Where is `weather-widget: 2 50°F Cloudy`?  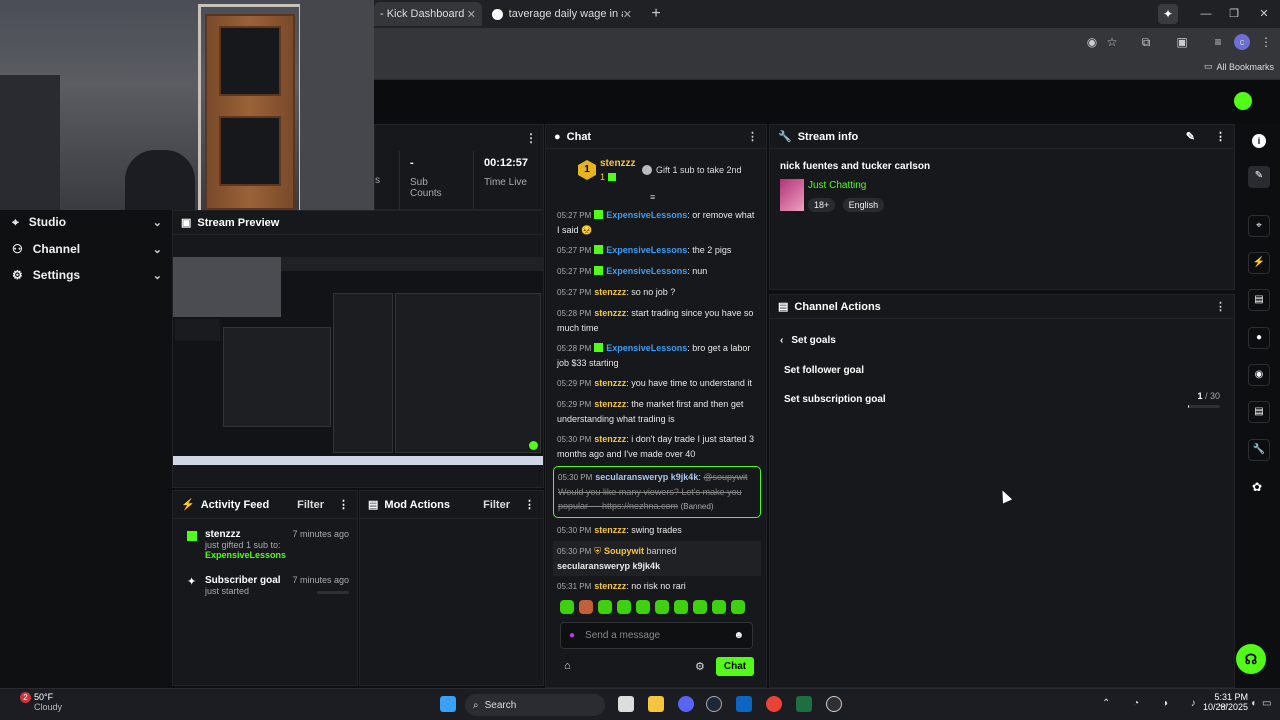
weather-widget: 2 50°F Cloudy is located at coordinates (38, 702).